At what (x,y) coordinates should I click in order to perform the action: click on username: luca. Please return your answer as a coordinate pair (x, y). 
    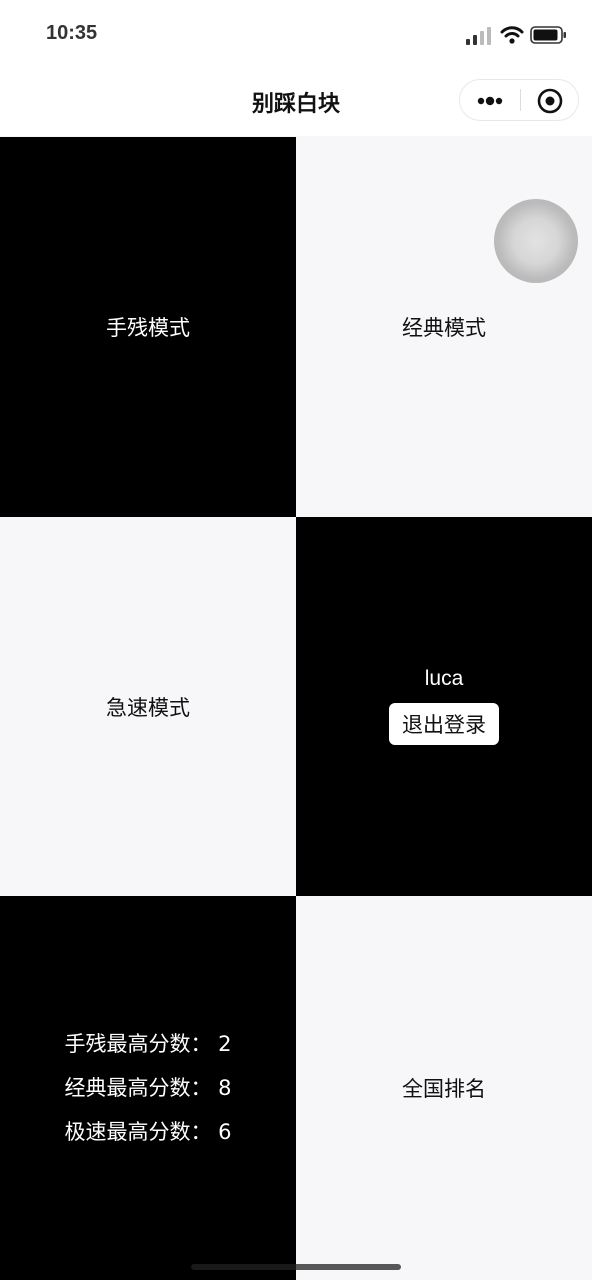
    Looking at the image, I should click on (444, 678).